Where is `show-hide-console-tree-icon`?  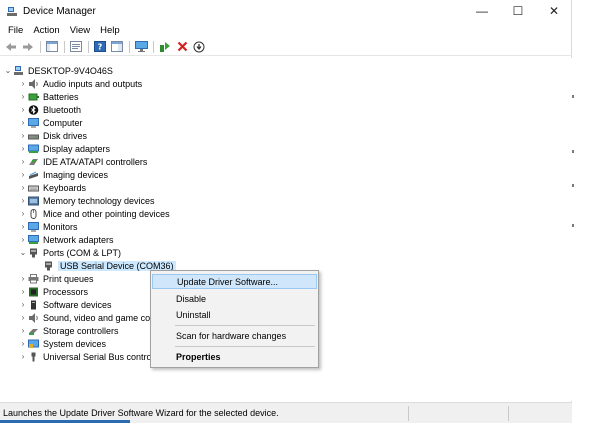
show-hide-console-tree-icon is located at coordinates (52, 46).